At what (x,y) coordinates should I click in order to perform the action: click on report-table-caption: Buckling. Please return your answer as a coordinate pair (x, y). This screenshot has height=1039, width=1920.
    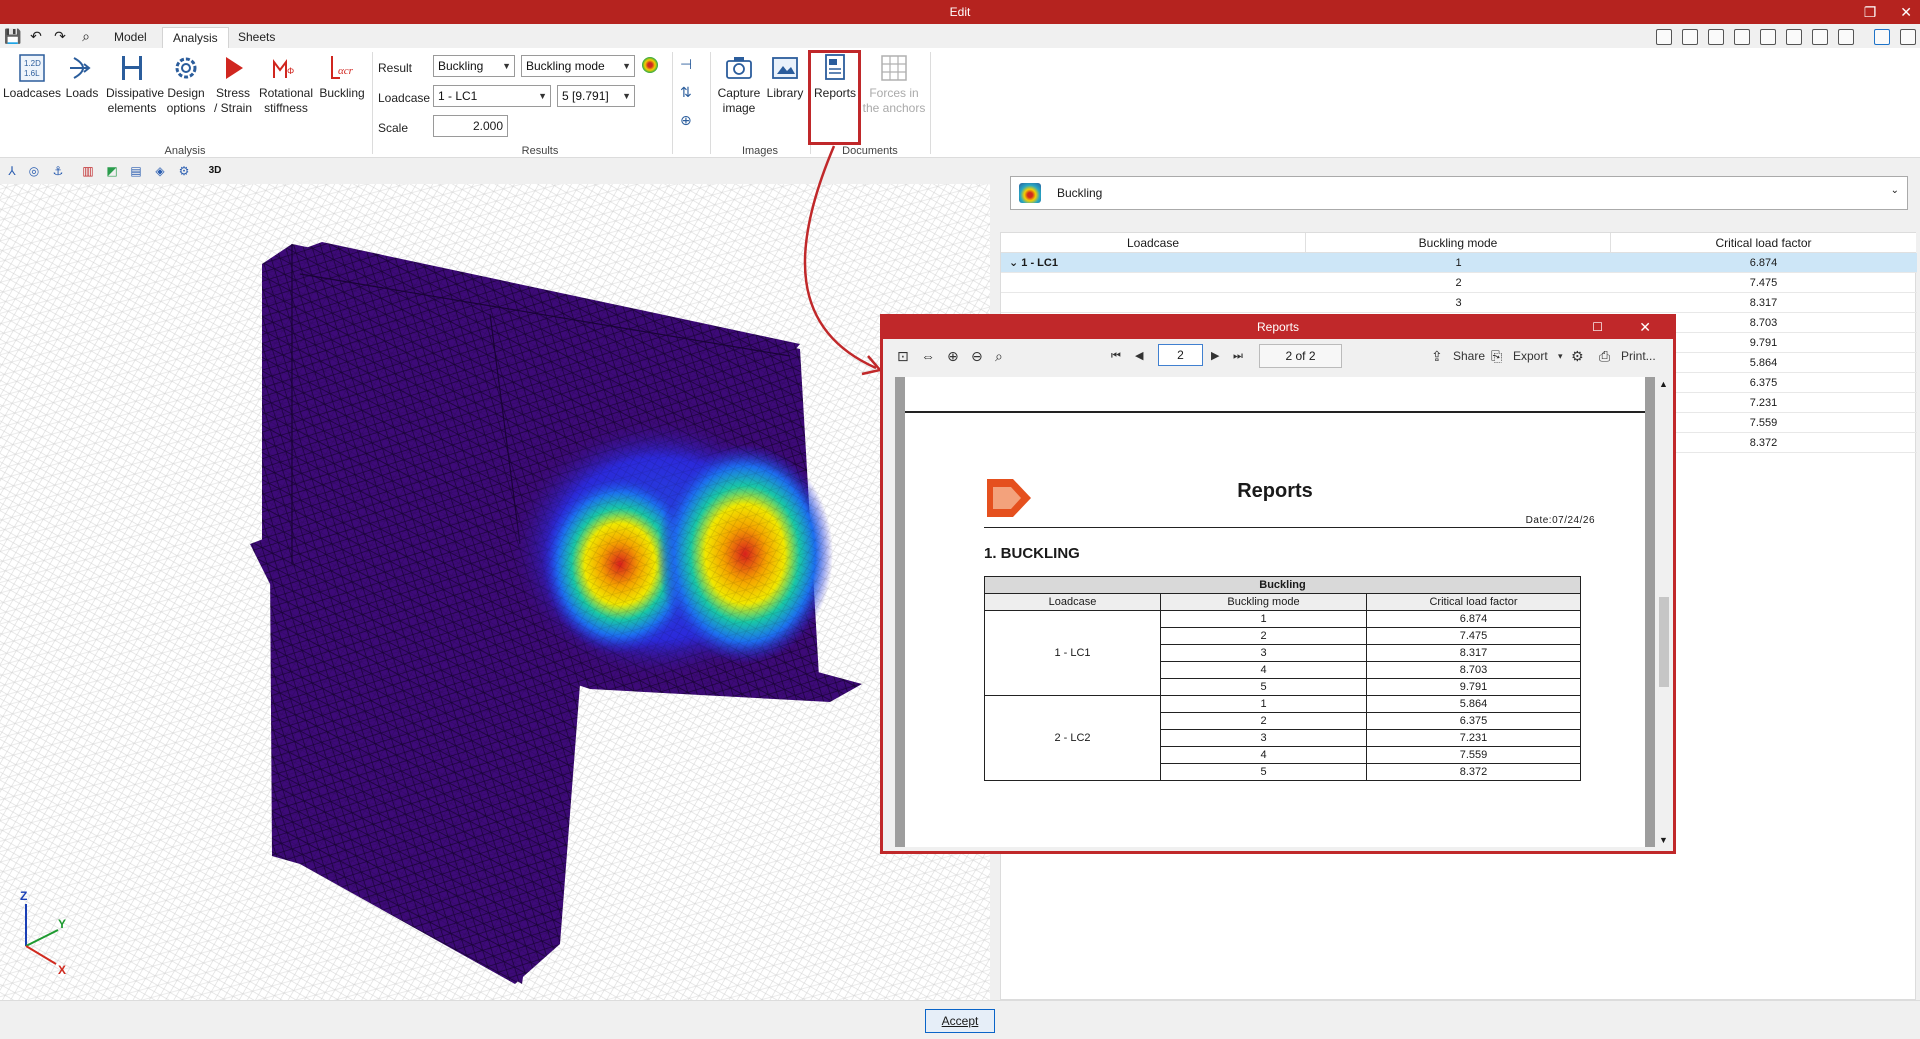
    Looking at the image, I should click on (1282, 585).